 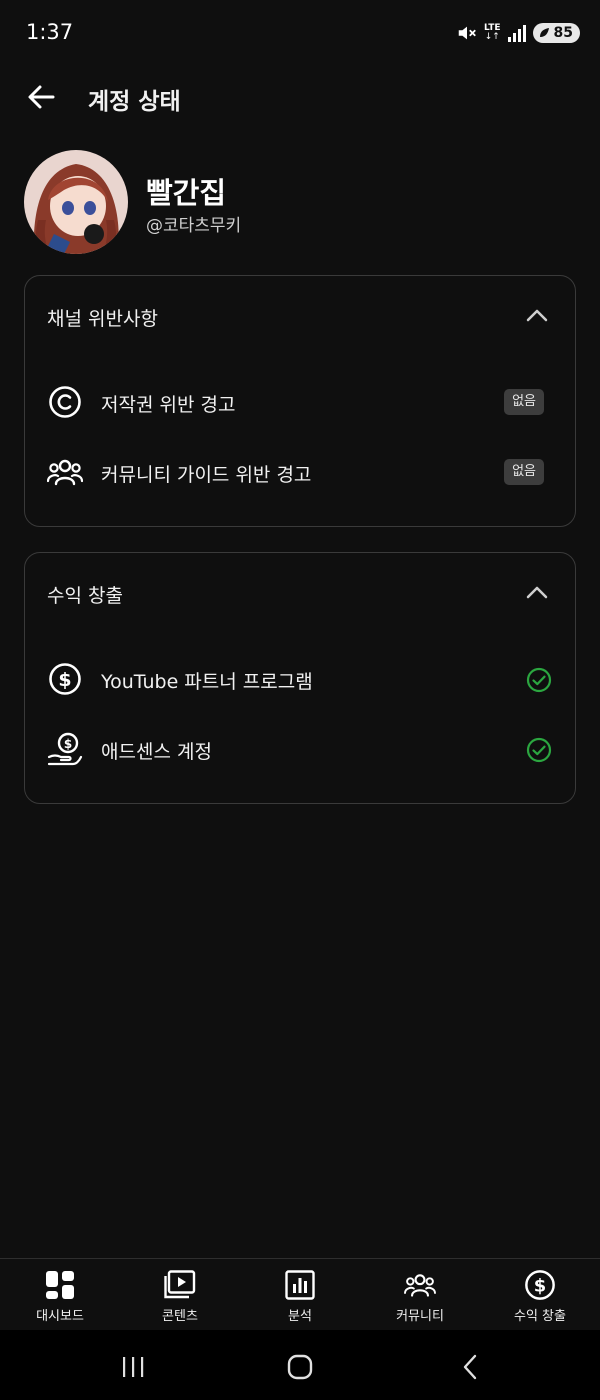 I want to click on violation-row-community: 커뮤니티 가이드 위반 경고 없음, so click(x=300, y=472).